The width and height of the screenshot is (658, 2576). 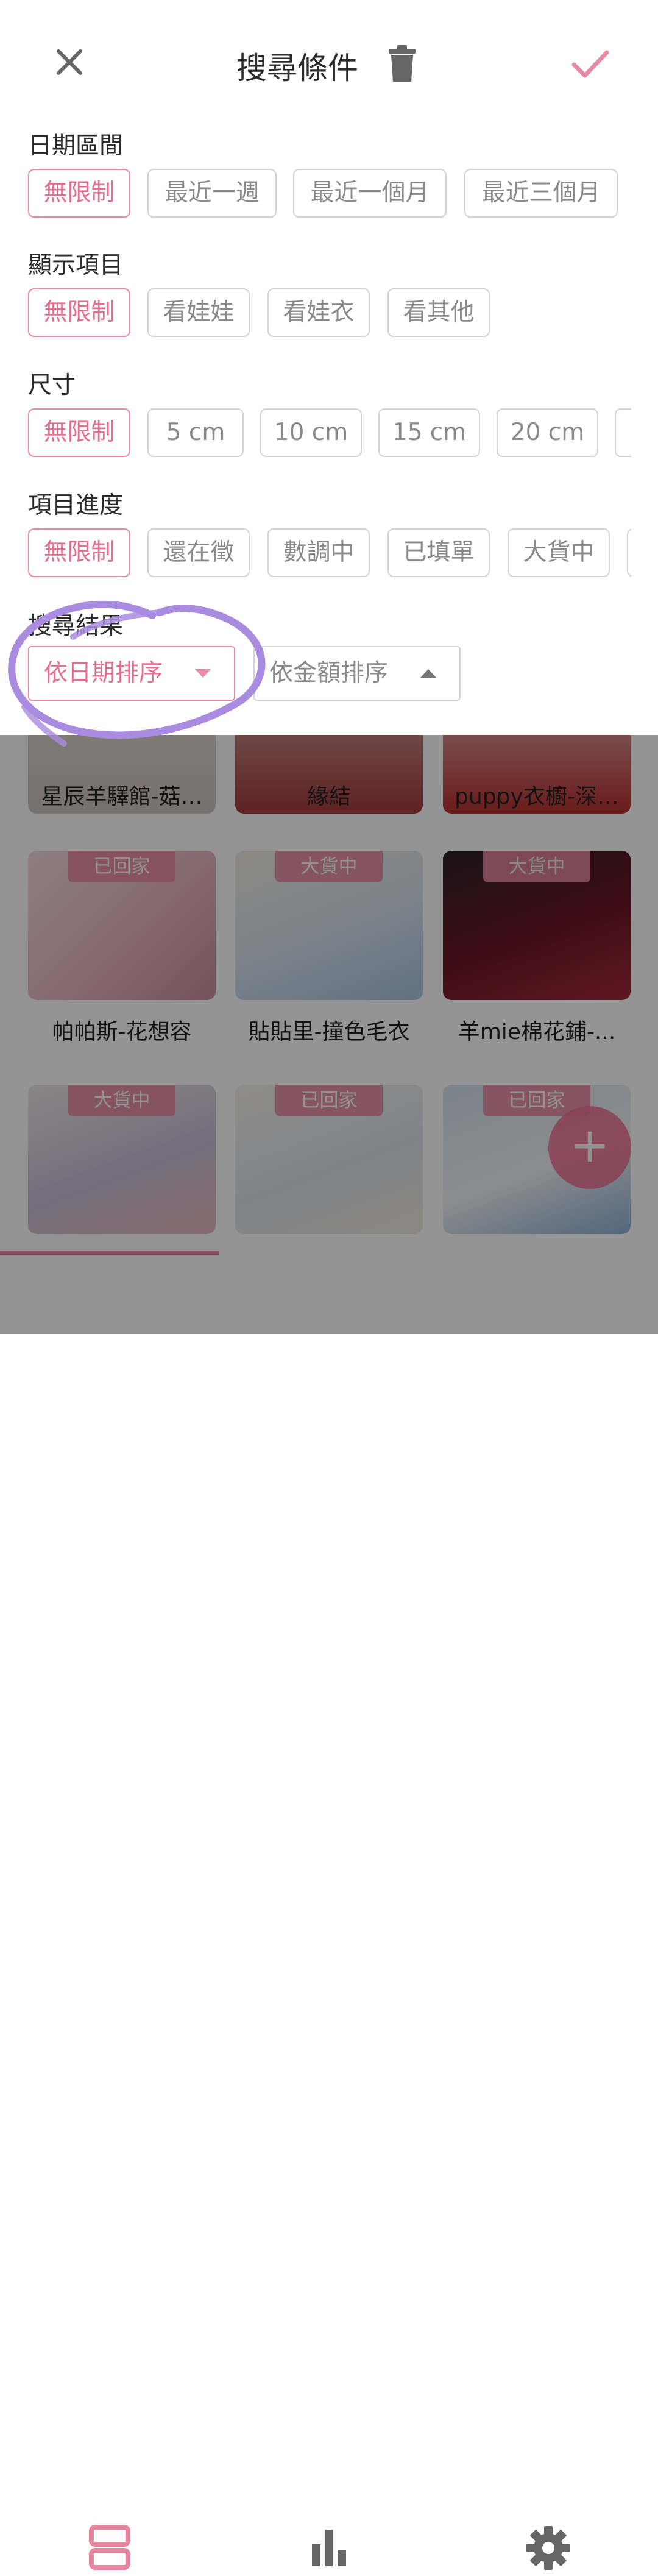 I want to click on trash-icon, so click(x=402, y=64).